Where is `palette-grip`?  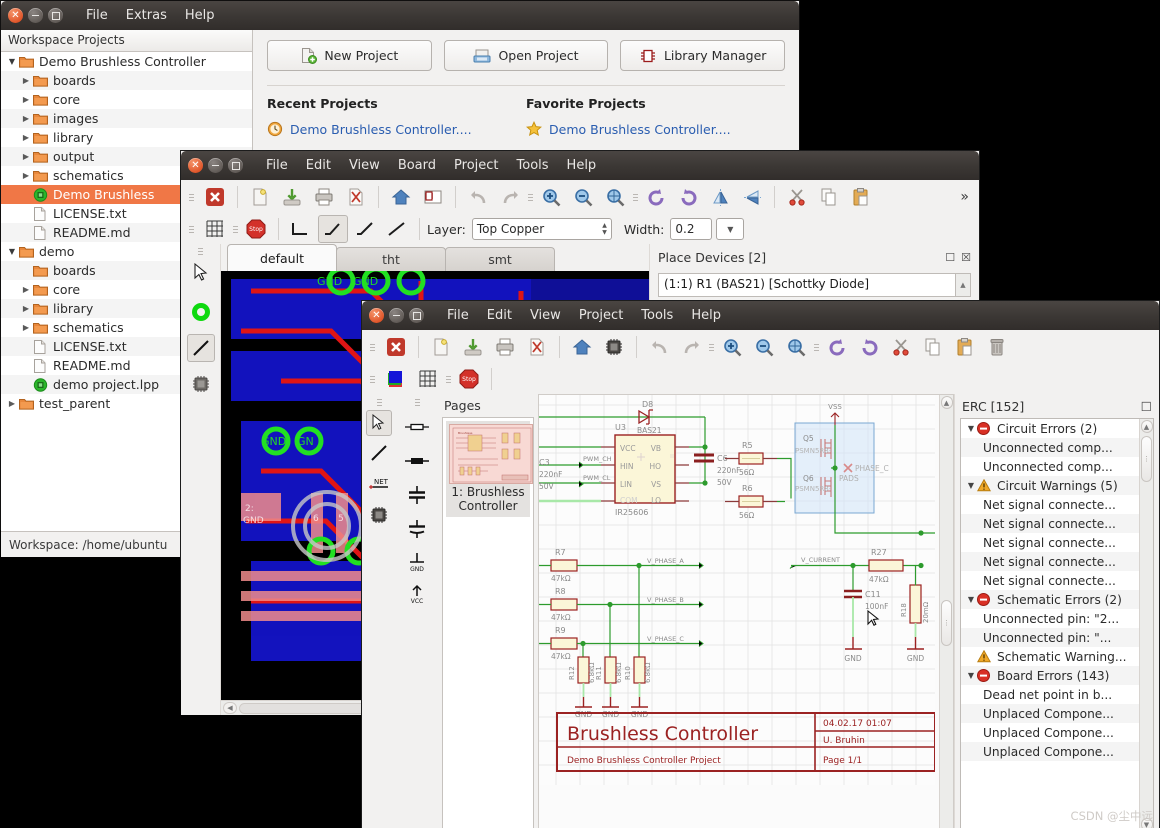
palette-grip is located at coordinates (417, 402).